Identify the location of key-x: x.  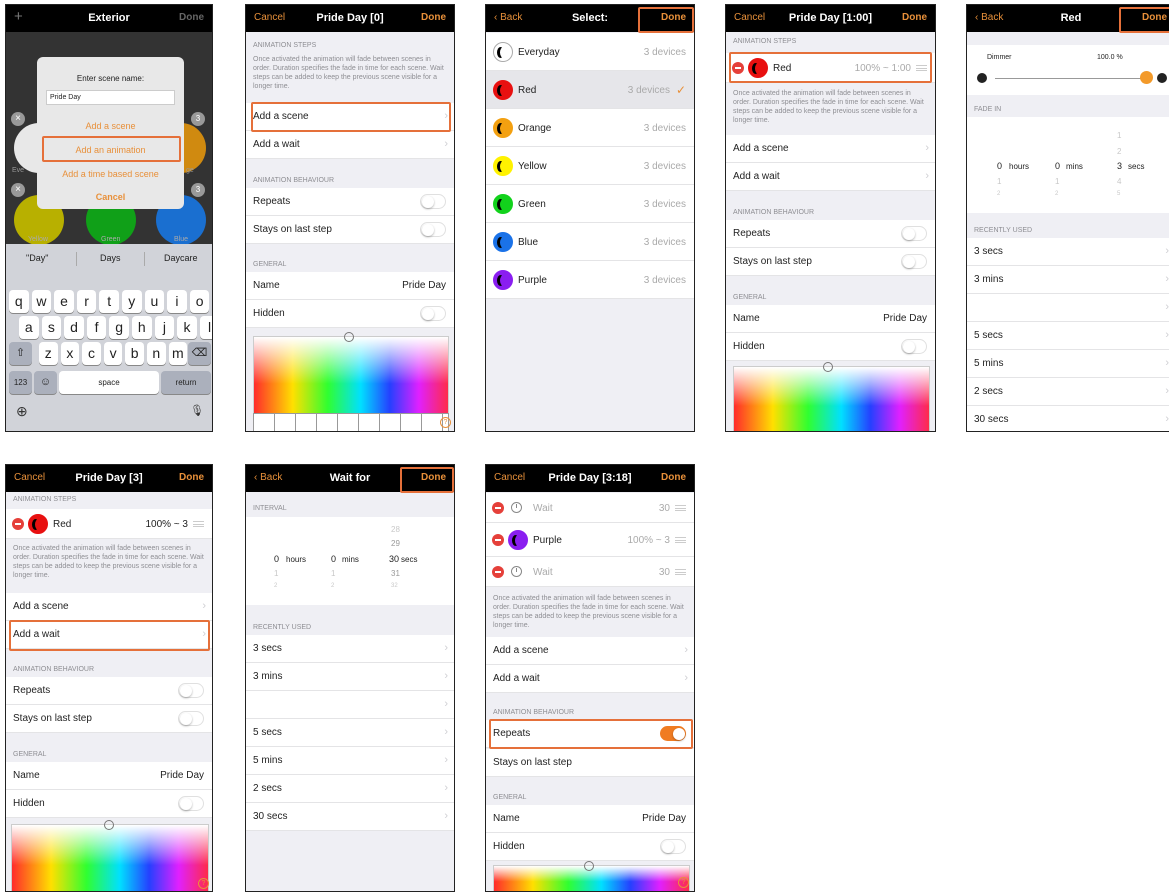
(70, 353).